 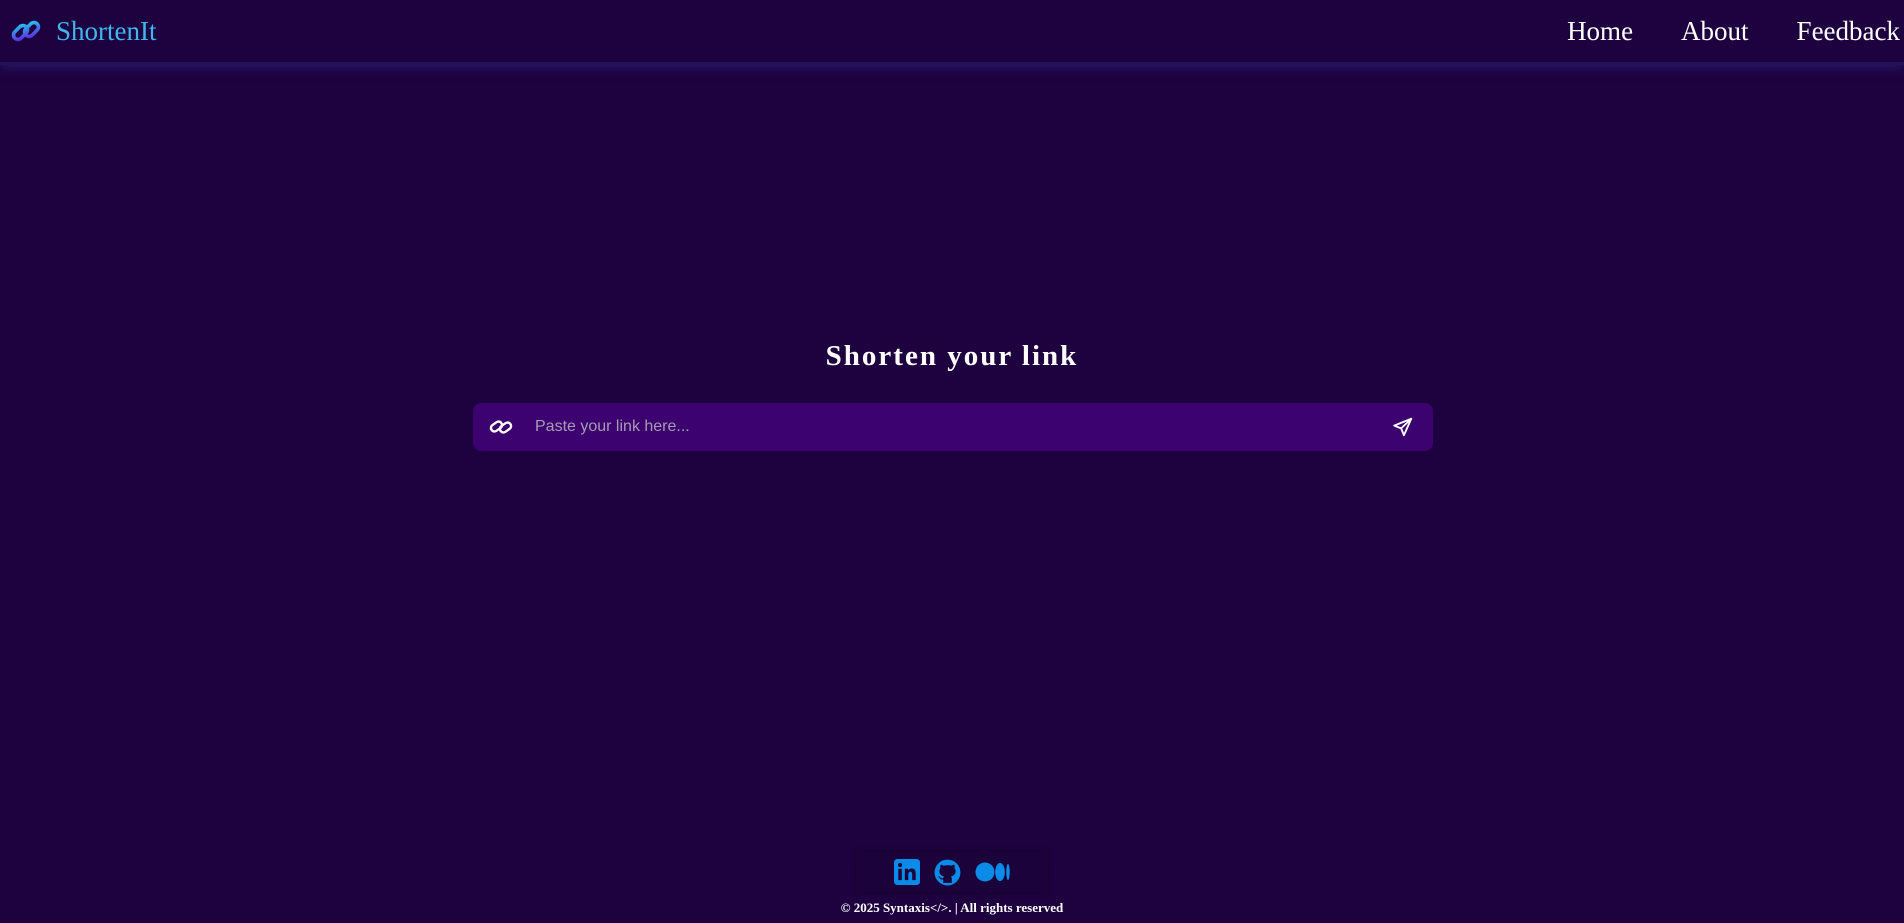 What do you see at coordinates (1848, 31) in the screenshot?
I see `nav-link-feedback: Feedback` at bounding box center [1848, 31].